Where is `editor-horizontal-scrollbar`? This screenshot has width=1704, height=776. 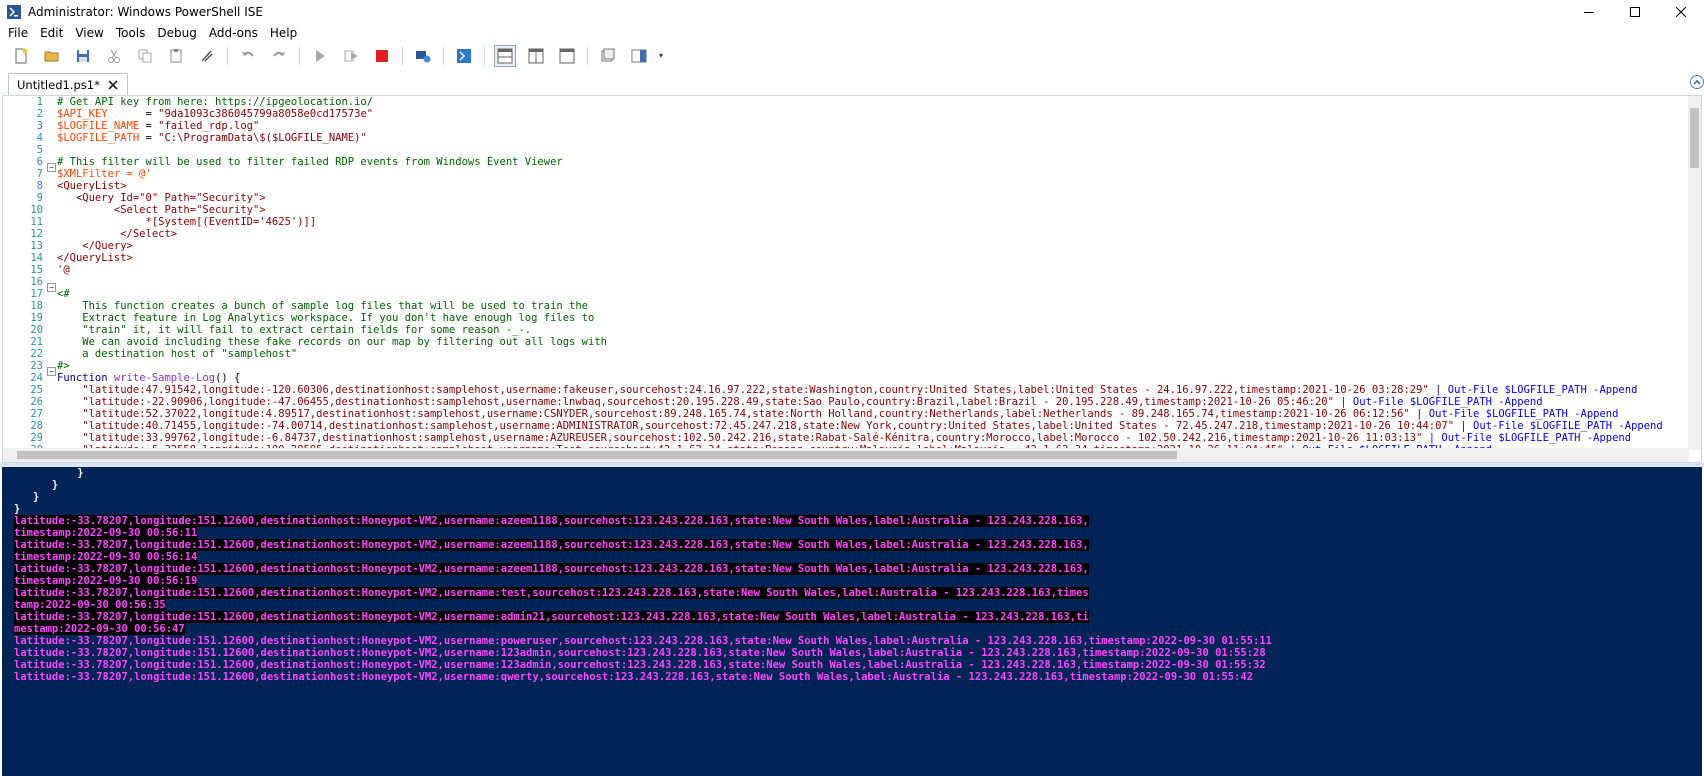
editor-horizontal-scrollbar is located at coordinates (846, 455).